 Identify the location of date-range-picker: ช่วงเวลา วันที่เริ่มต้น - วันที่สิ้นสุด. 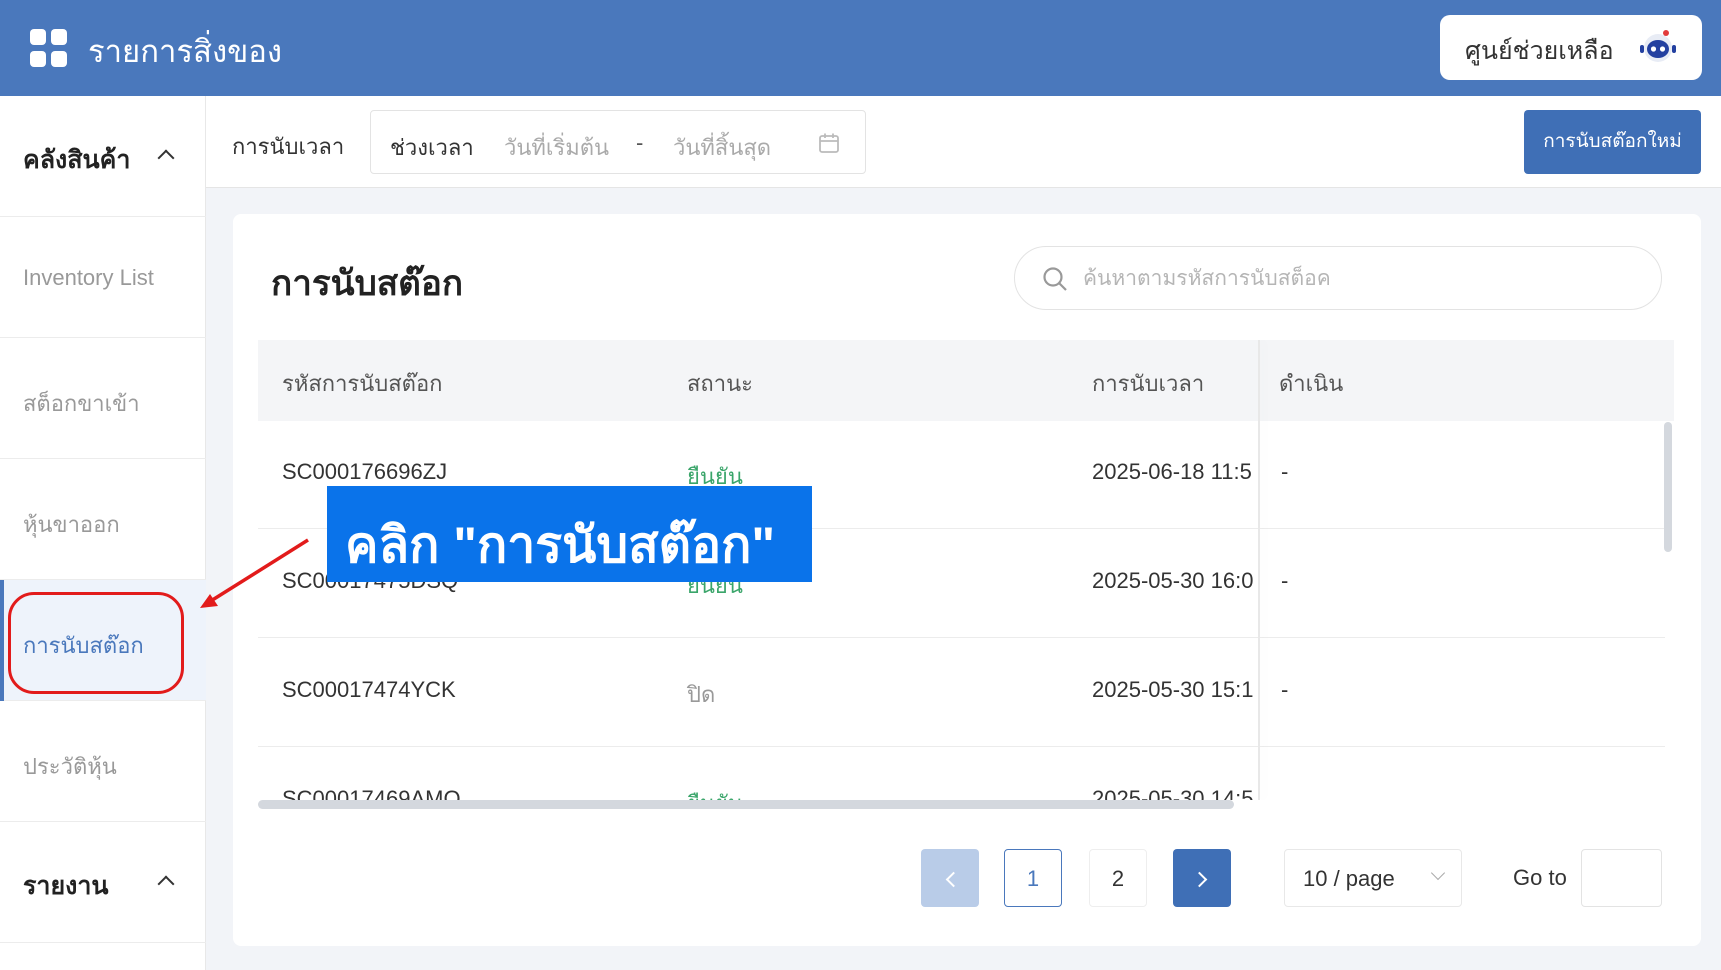
(618, 142).